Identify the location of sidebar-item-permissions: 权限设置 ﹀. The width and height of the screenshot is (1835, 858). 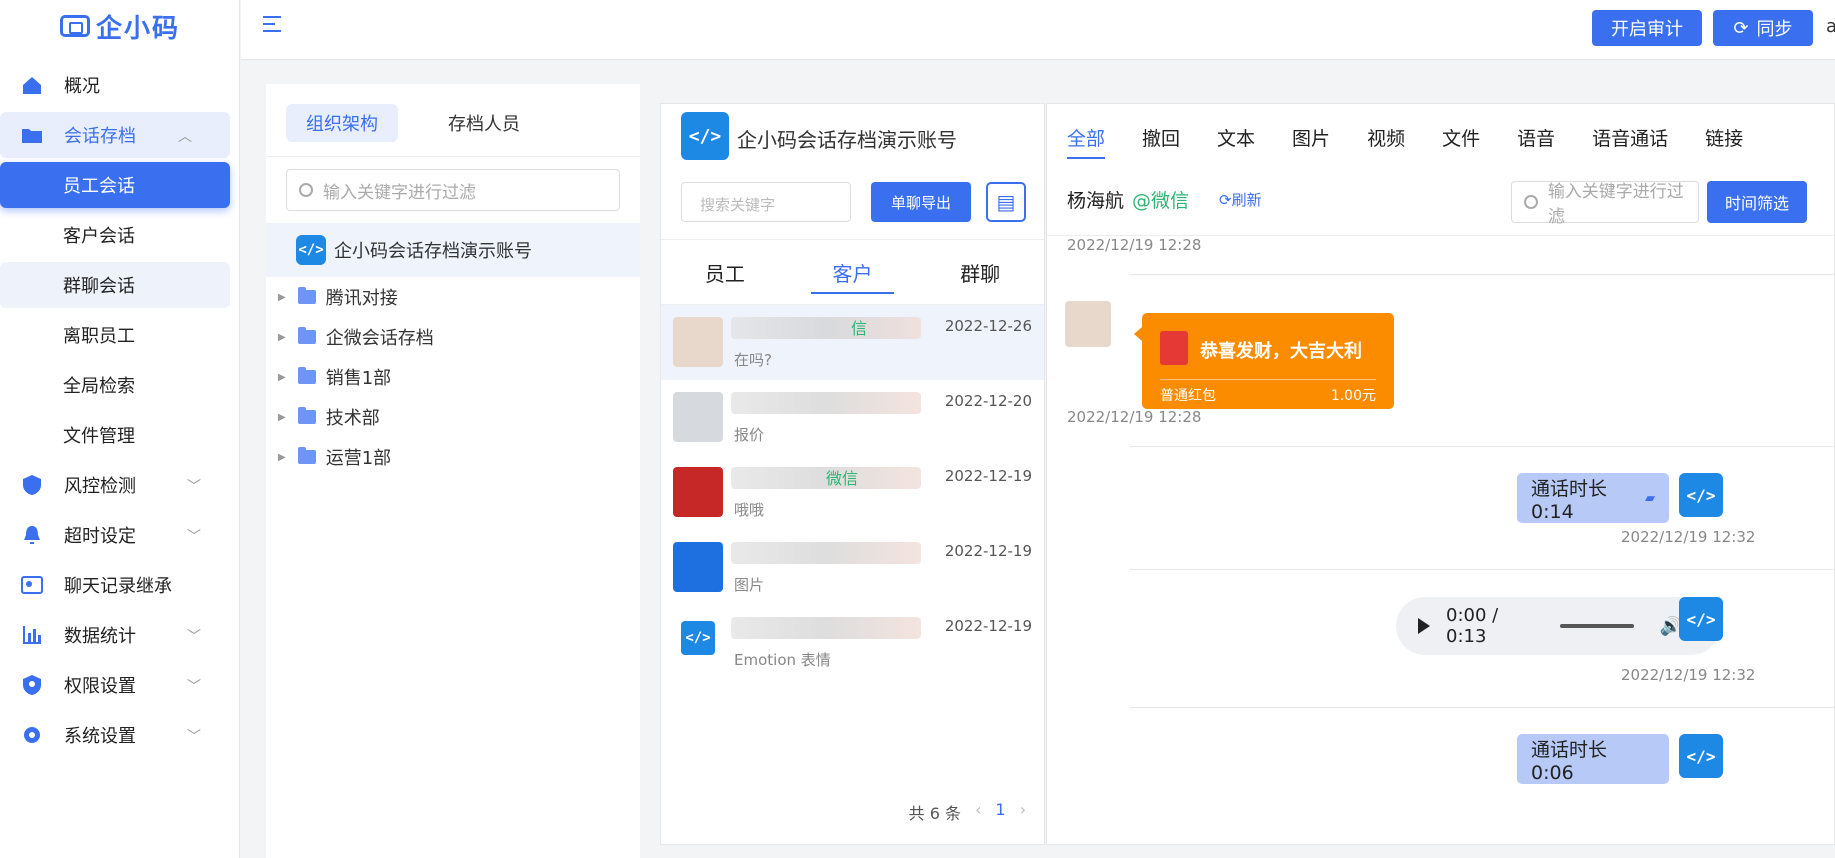
(119, 685).